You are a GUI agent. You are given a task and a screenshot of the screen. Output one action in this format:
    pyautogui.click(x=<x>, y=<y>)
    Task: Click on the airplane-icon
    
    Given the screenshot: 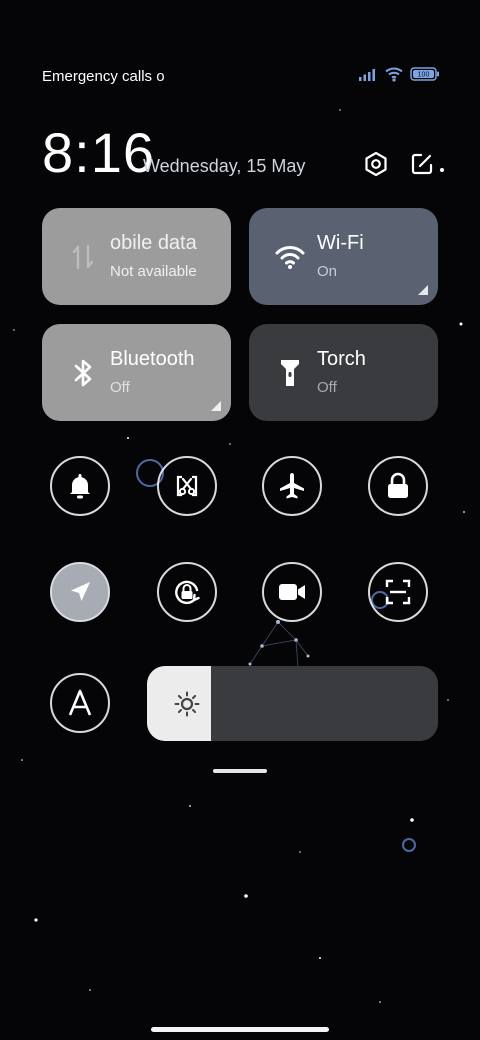 What is the action you would take?
    pyautogui.click(x=292, y=486)
    